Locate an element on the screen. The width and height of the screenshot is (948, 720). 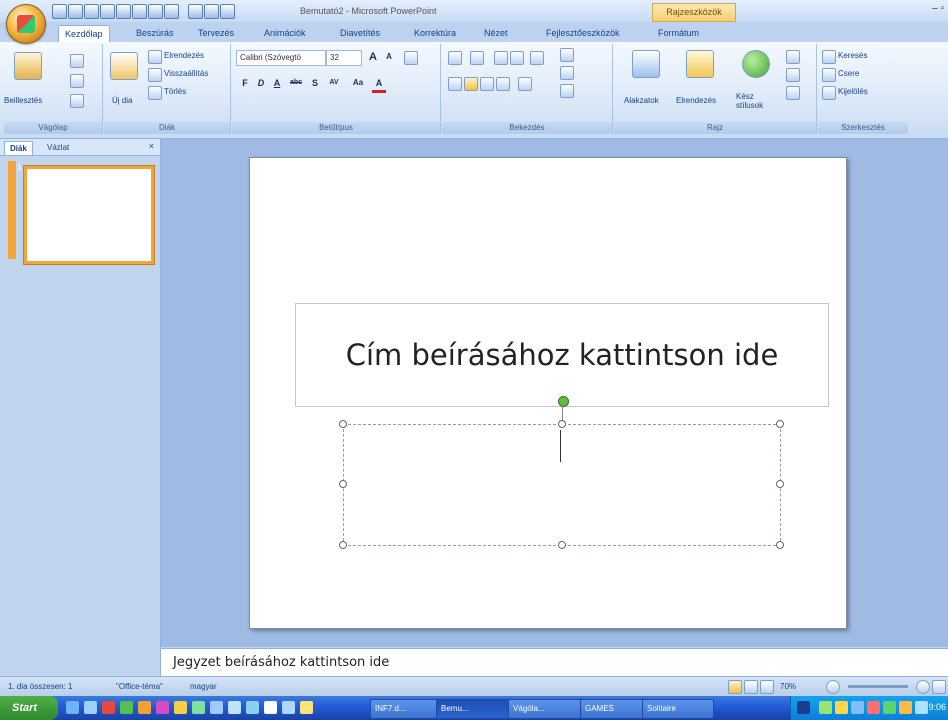
office-button is located at coordinates (26, 24).